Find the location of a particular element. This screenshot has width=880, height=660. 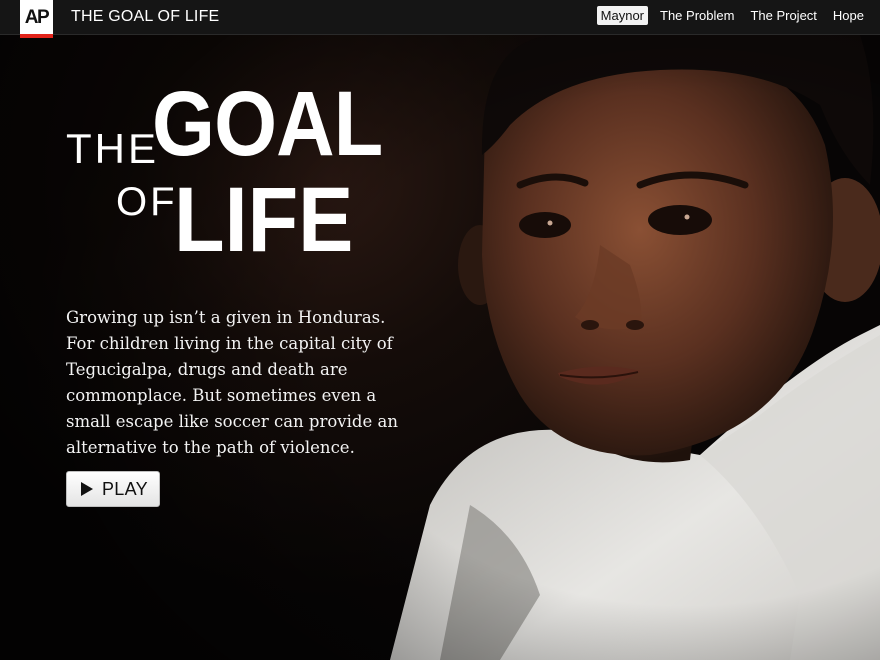

headline-life: LIFE is located at coordinates (264, 220).